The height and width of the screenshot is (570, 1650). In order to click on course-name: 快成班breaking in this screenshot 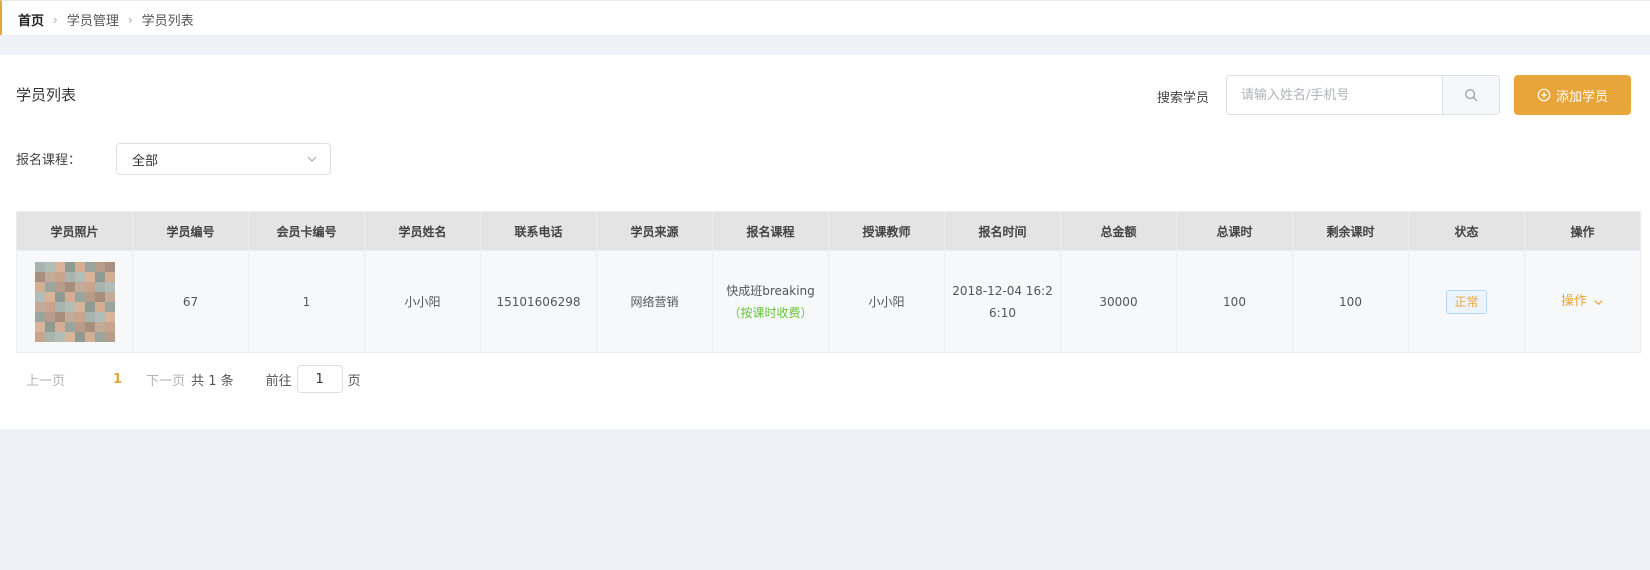, I will do `click(770, 290)`.